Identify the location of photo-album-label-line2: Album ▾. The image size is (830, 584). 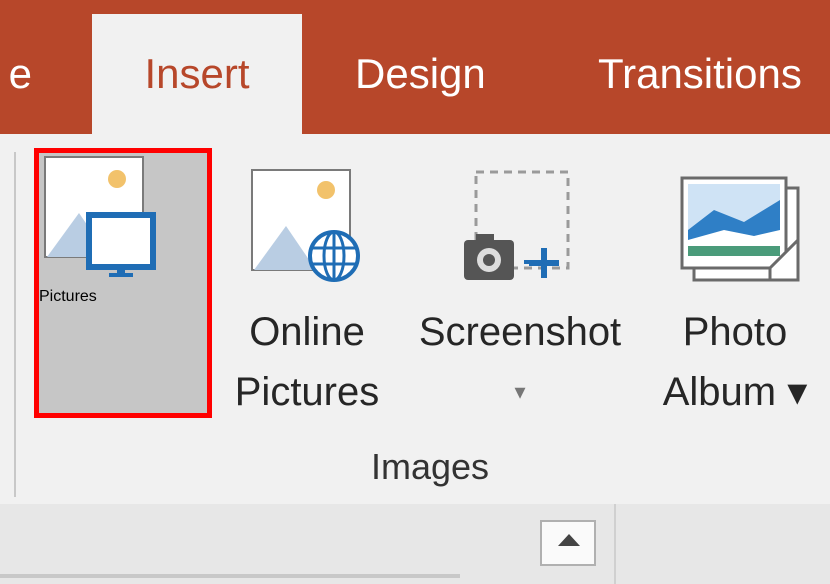
(735, 392).